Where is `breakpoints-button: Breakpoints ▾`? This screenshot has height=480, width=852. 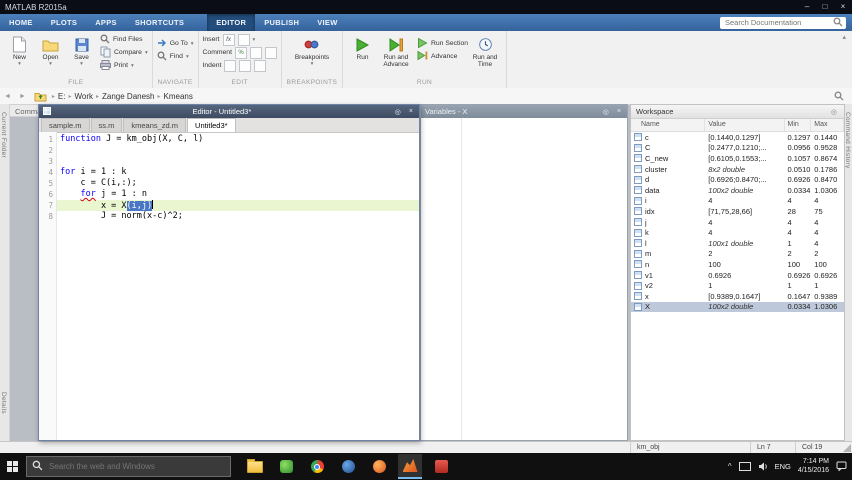
breakpoints-button: Breakpoints ▾ is located at coordinates (312, 50).